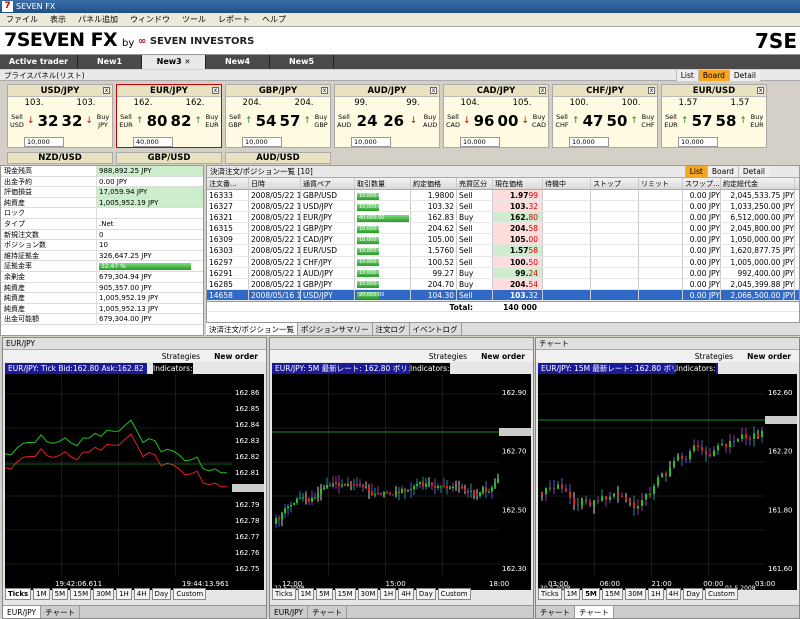 The height and width of the screenshot is (619, 800). What do you see at coordinates (593, 121) in the screenshot?
I see `sell-pips: 47` at bounding box center [593, 121].